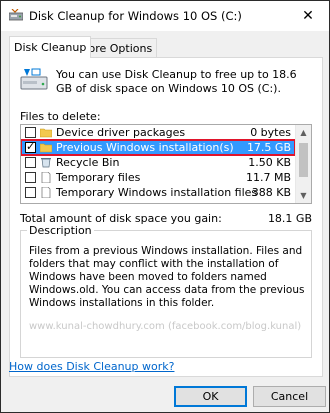  I want to click on recycle-bin-icon, so click(46, 163).